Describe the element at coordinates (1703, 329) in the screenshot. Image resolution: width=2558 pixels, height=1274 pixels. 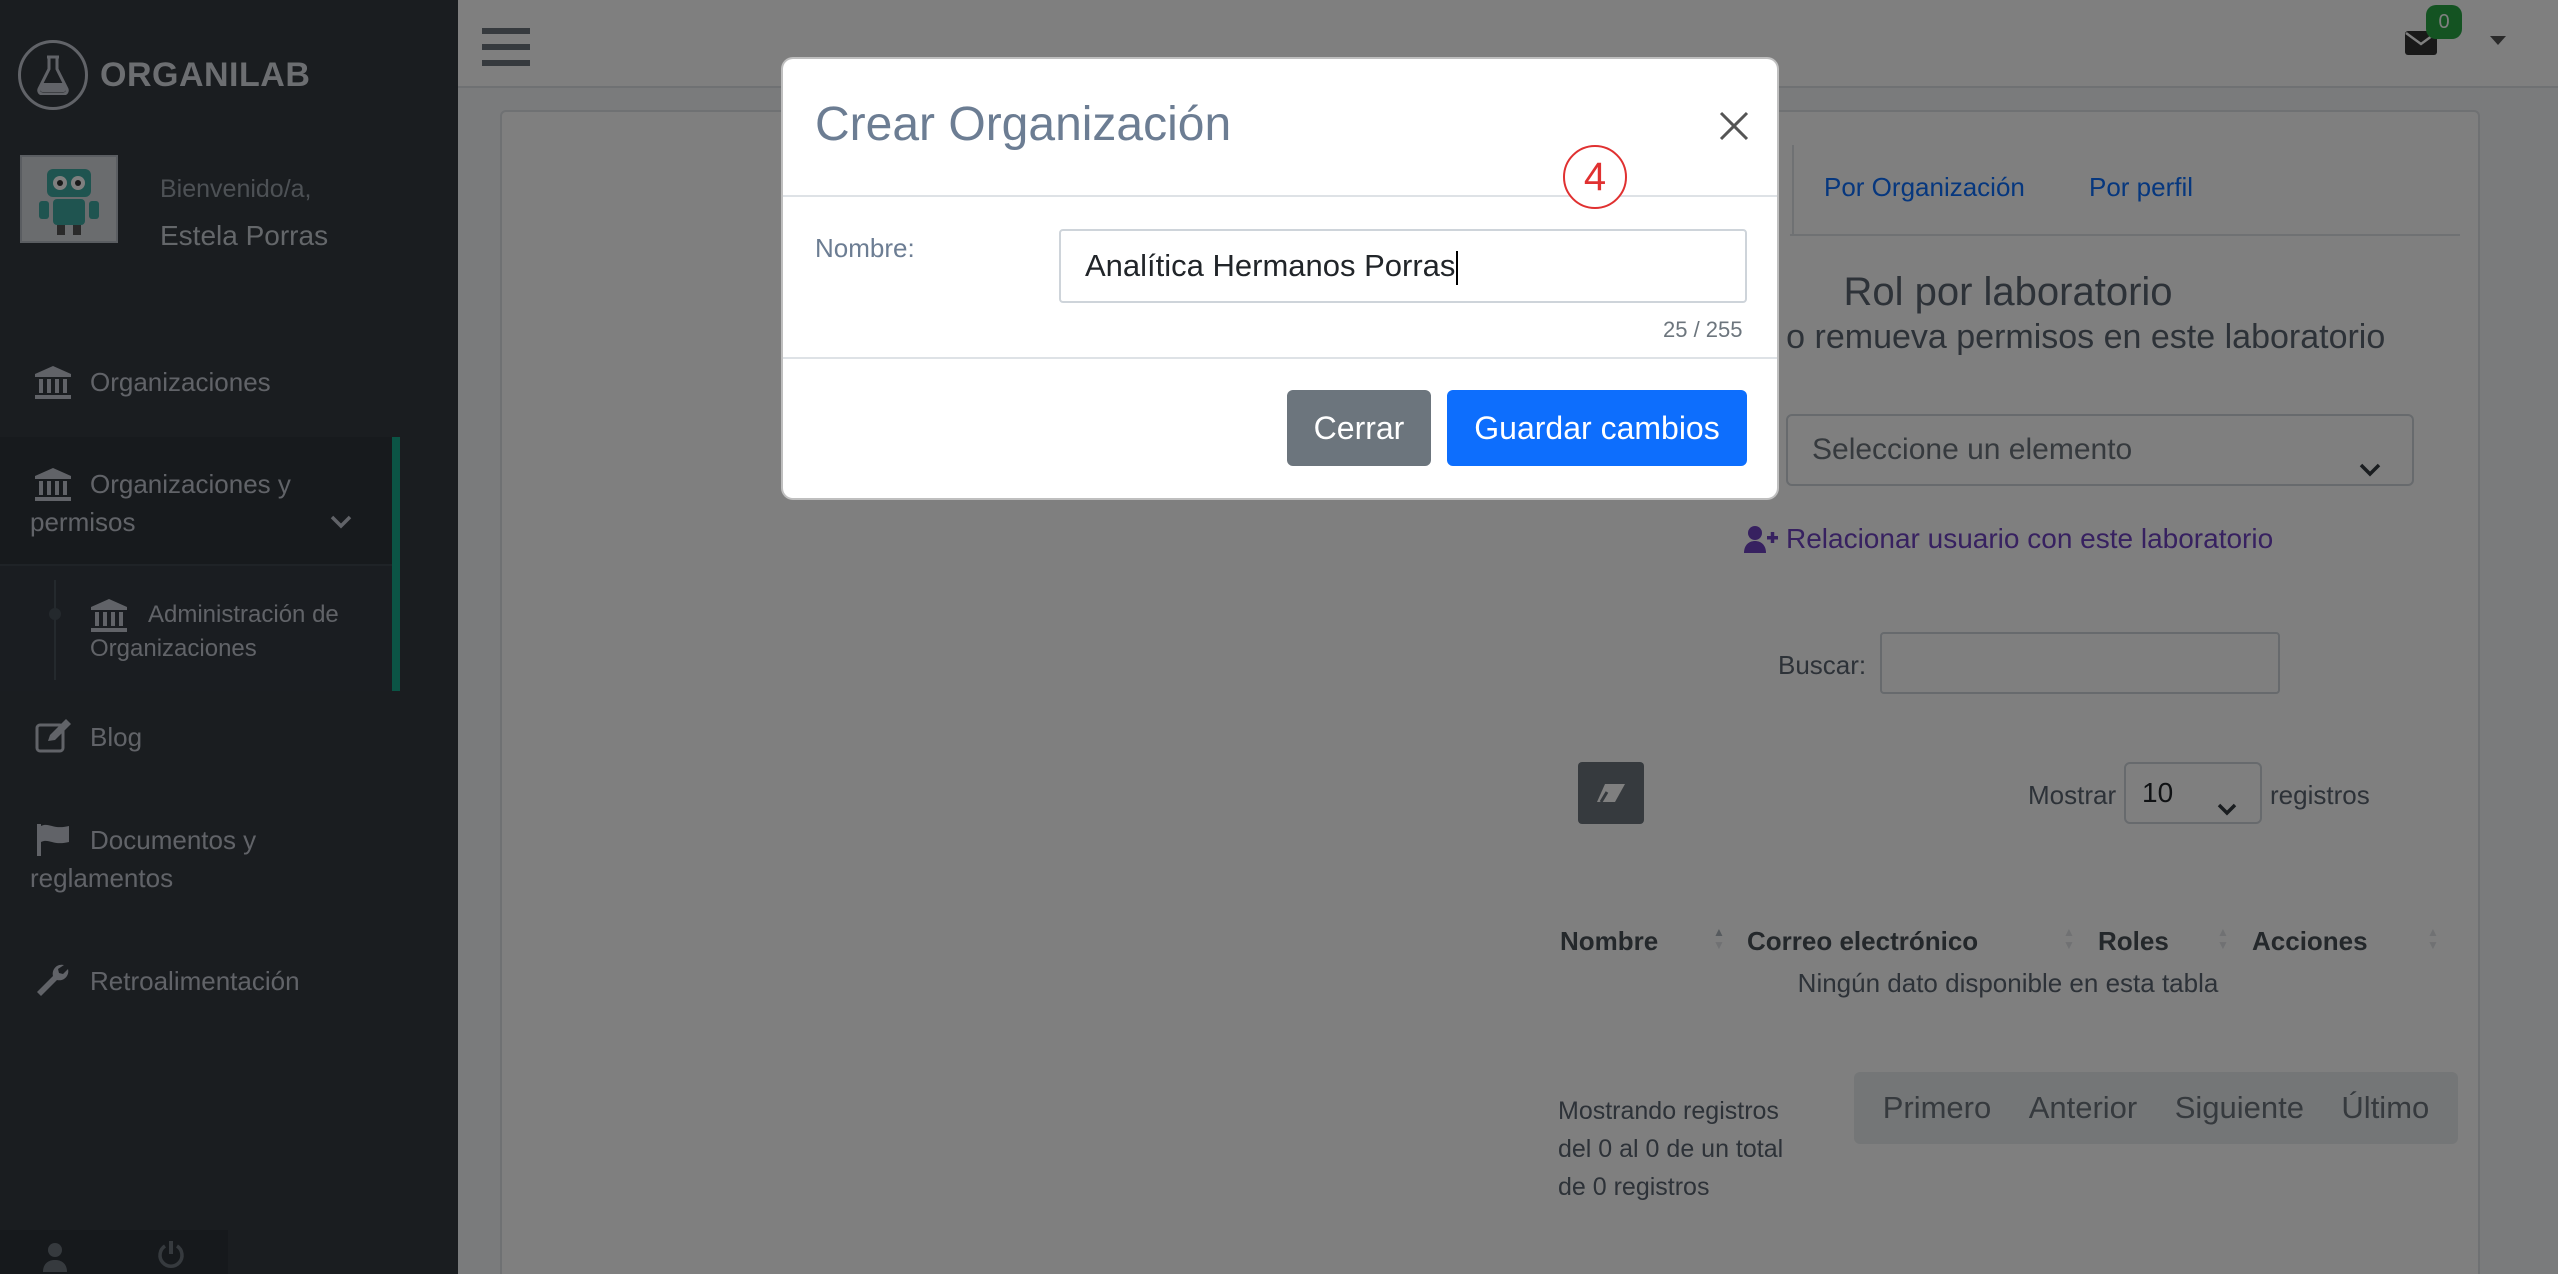
I see `character-counter: 25 / 255` at that location.